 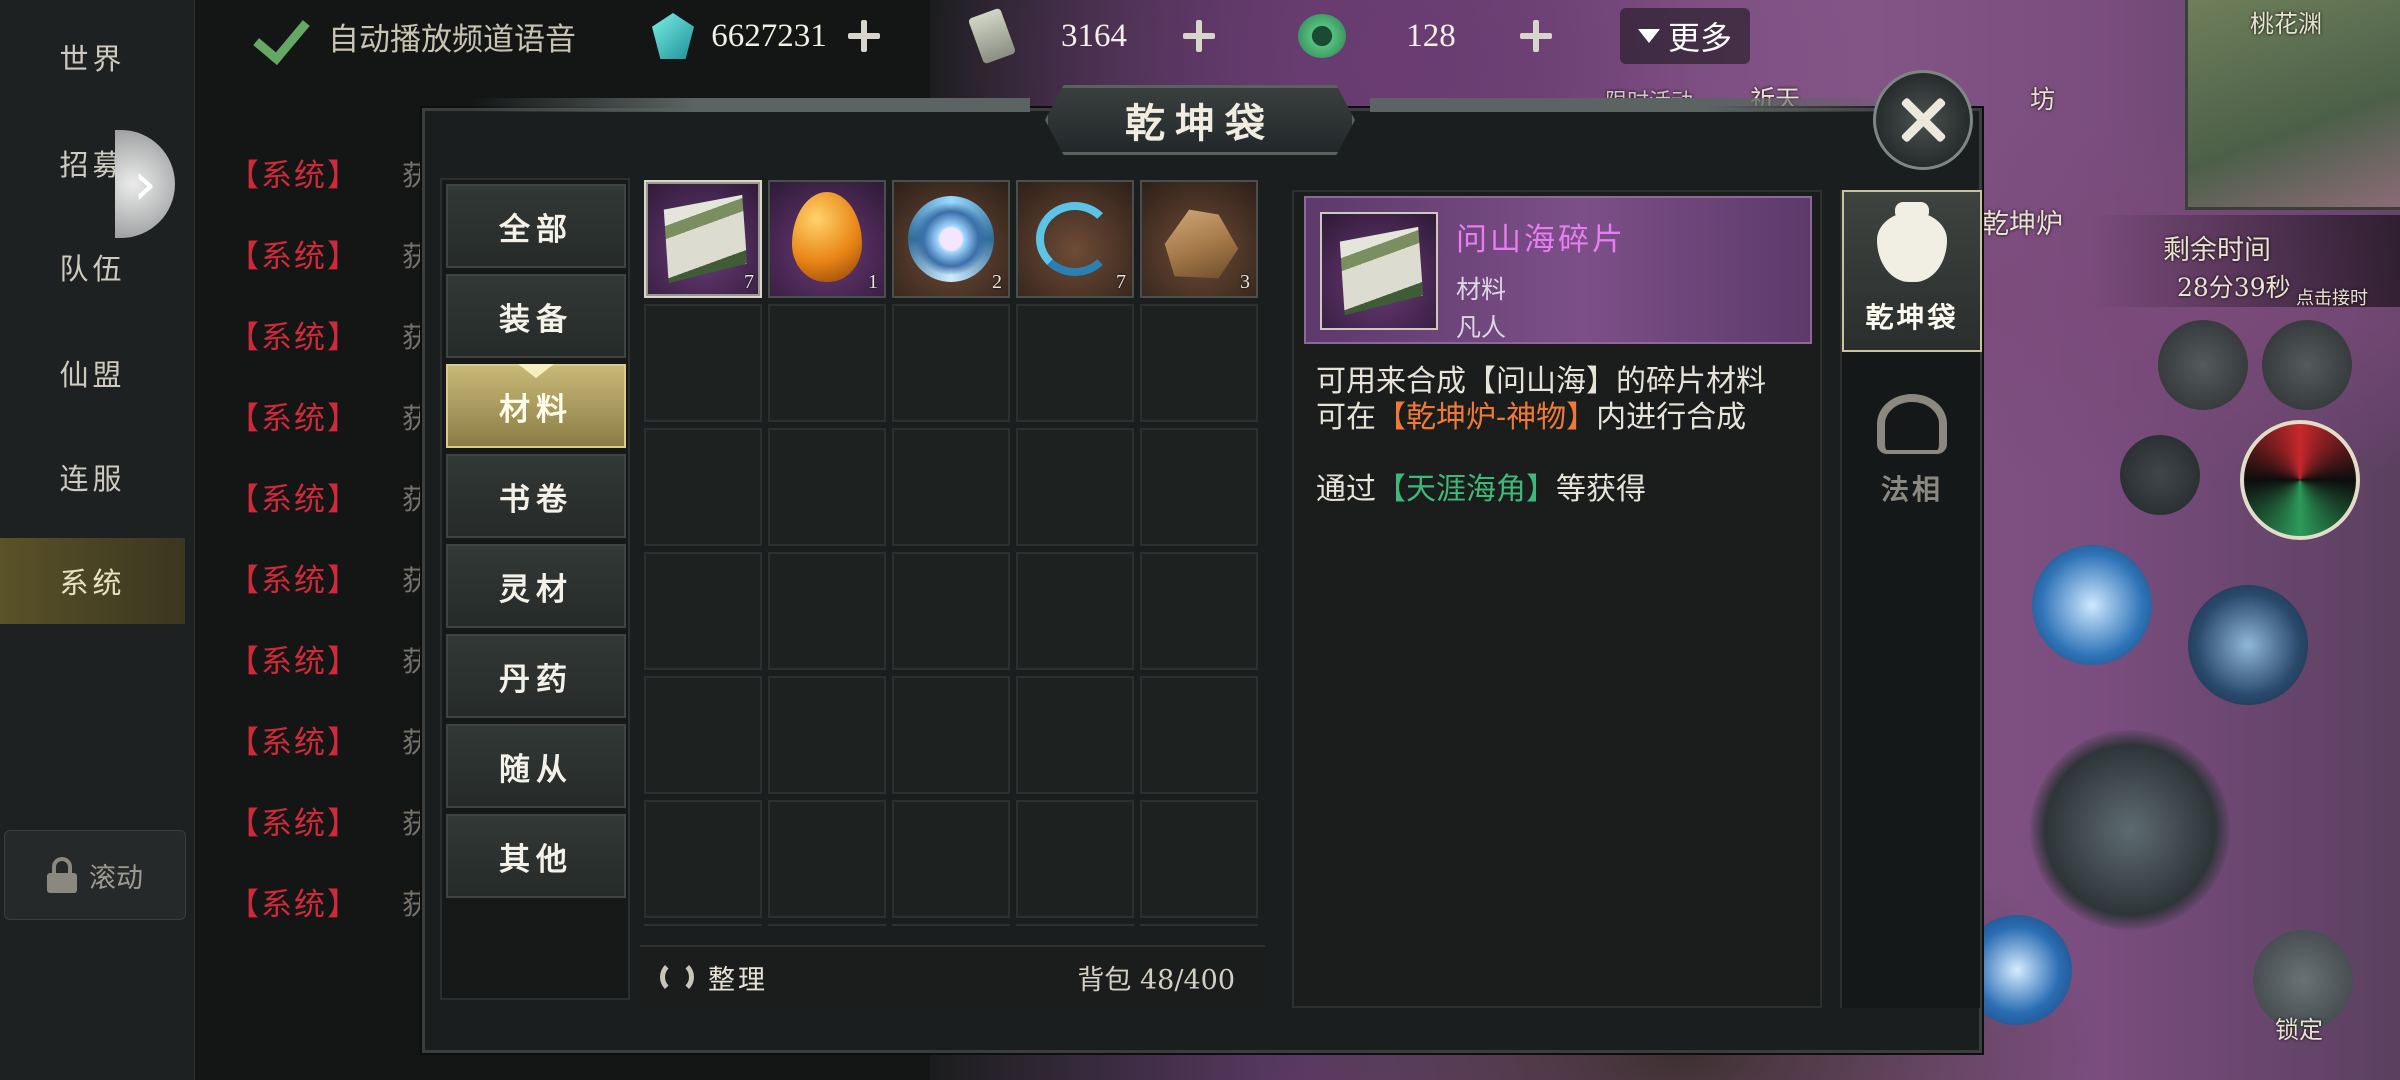 I want to click on remaining-time-value: 28分39秒, so click(x=2234, y=287).